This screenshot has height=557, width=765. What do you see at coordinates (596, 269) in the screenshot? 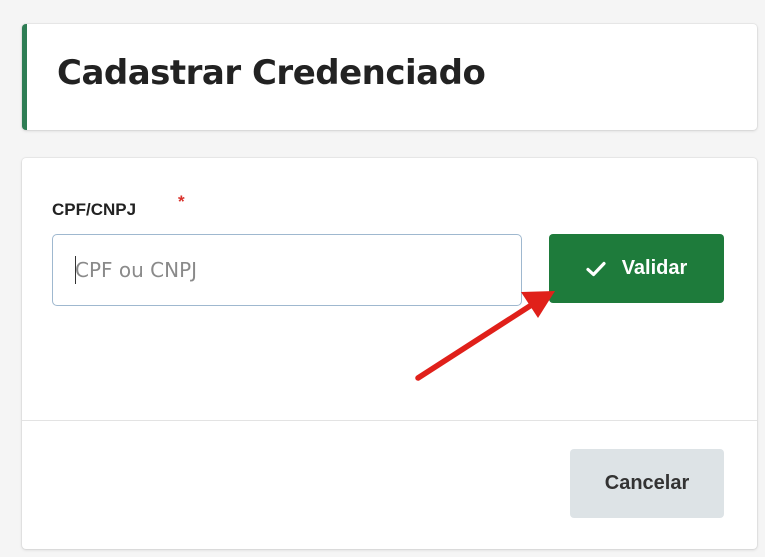
I see `check-icon` at bounding box center [596, 269].